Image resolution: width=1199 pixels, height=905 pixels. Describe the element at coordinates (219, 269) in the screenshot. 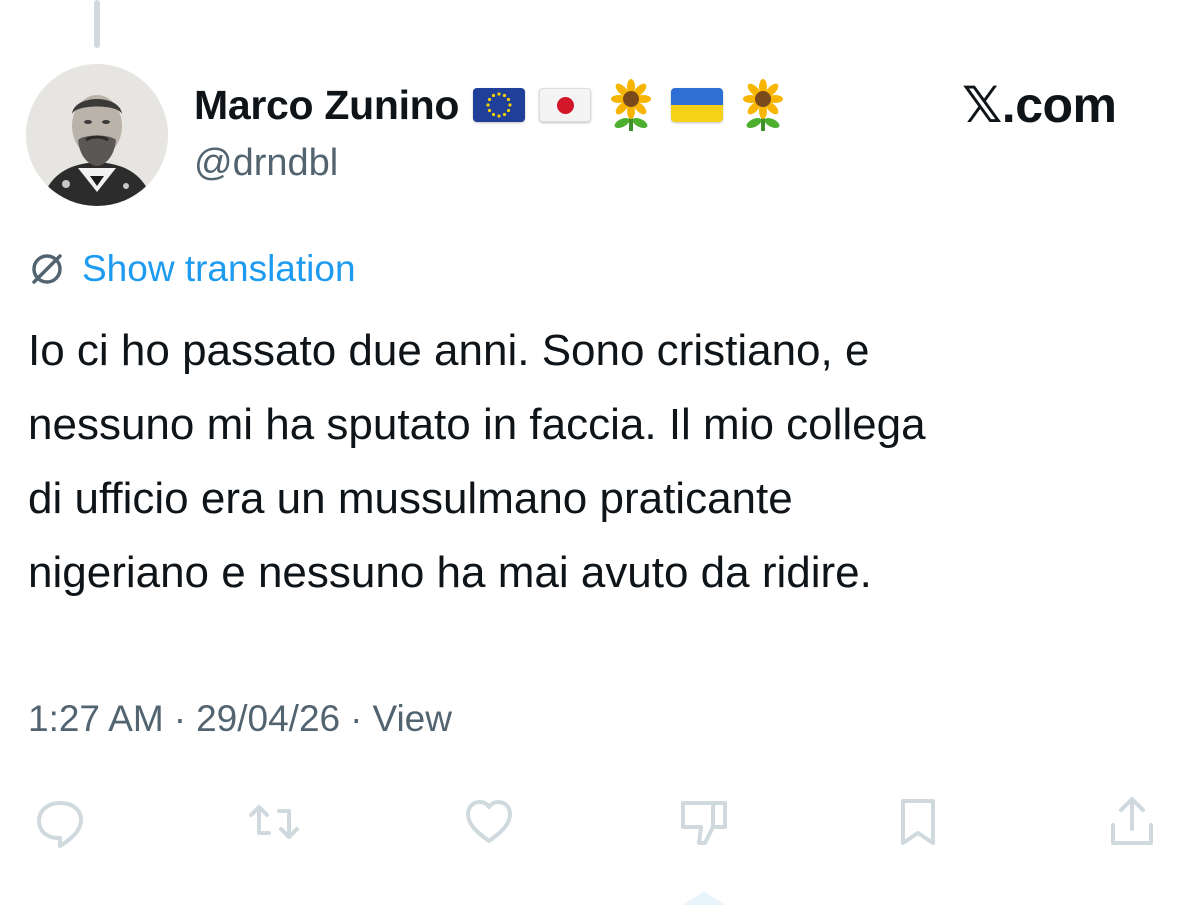

I see `show-translation-link: Show translation` at that location.